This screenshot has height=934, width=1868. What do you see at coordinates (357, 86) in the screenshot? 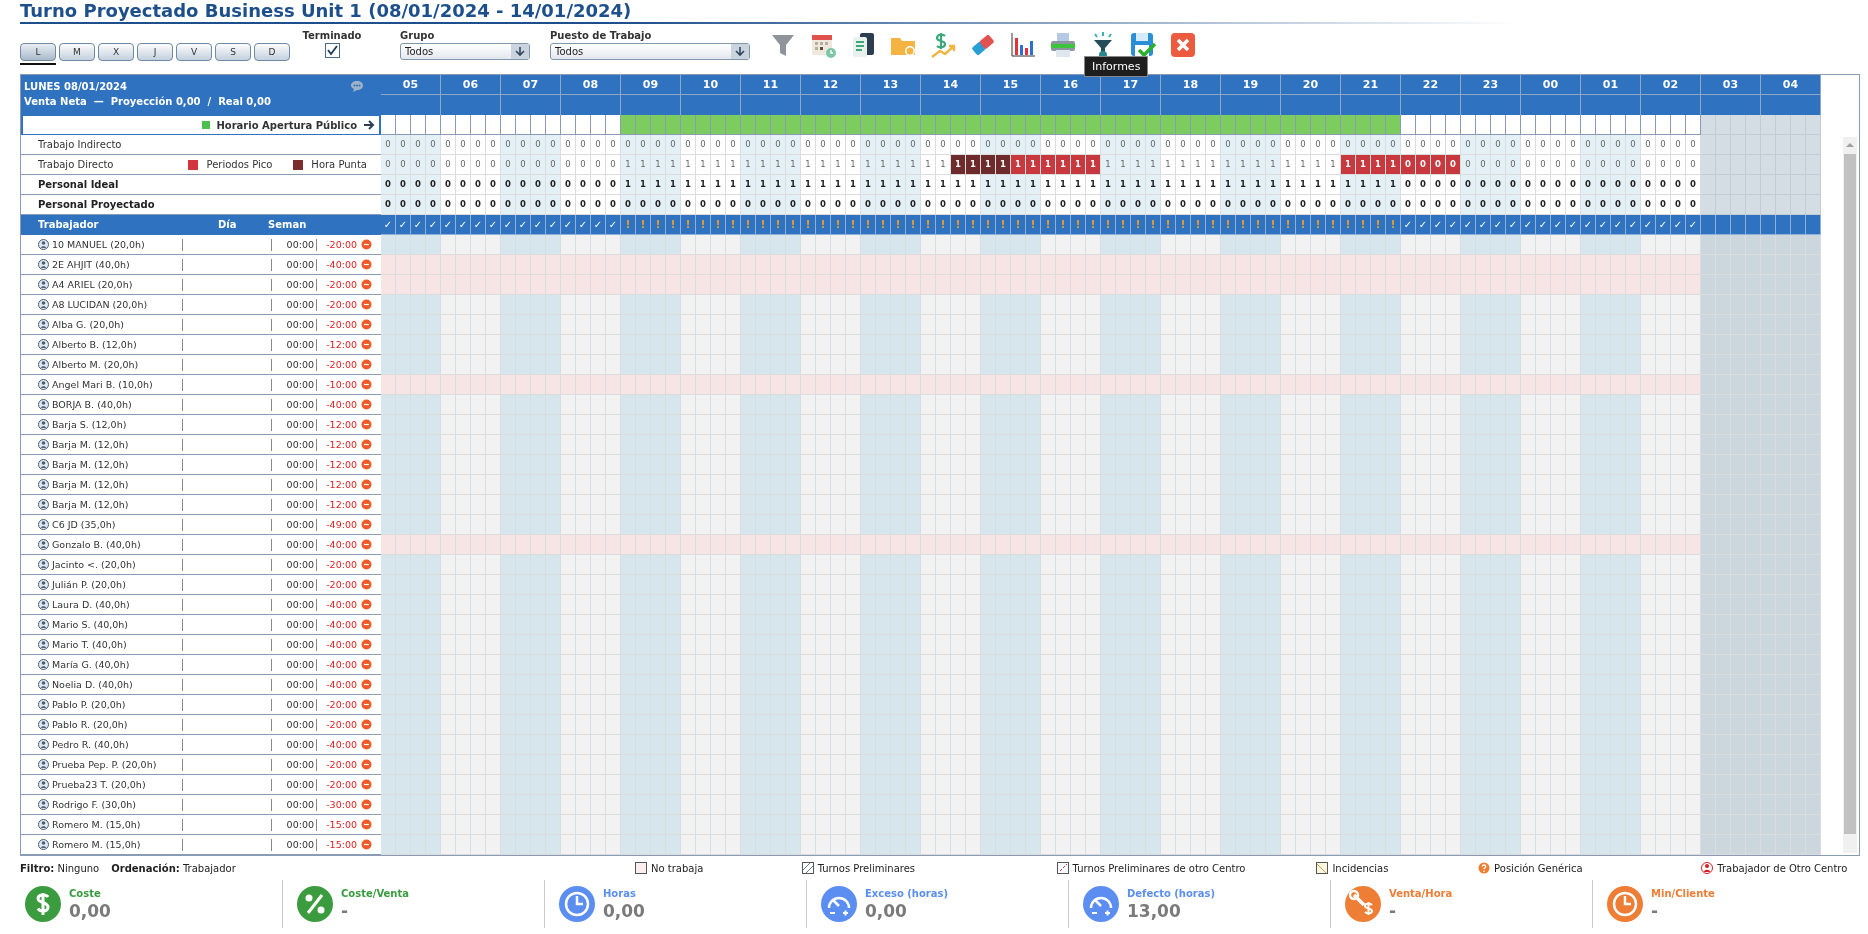
I see `comment-icon` at bounding box center [357, 86].